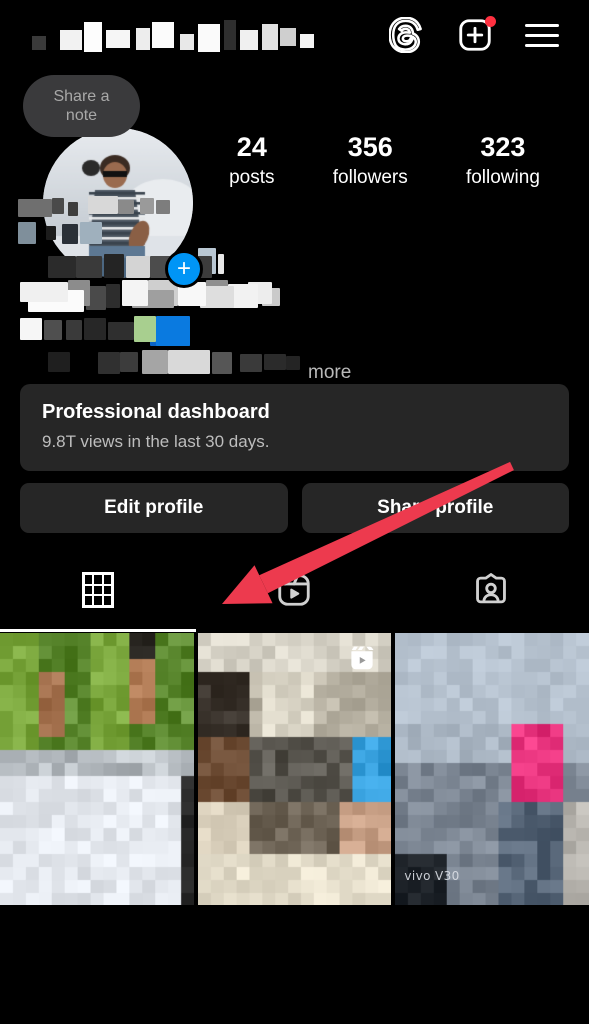 Image resolution: width=589 pixels, height=1024 pixels. What do you see at coordinates (490, 21) in the screenshot?
I see `new-post-notification-dot` at bounding box center [490, 21].